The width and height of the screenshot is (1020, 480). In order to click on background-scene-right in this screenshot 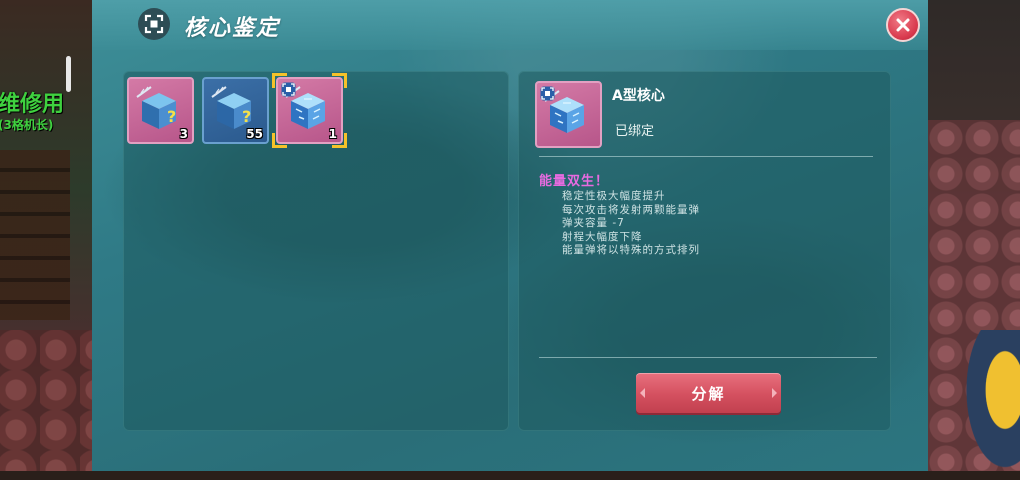, I will do `click(974, 240)`.